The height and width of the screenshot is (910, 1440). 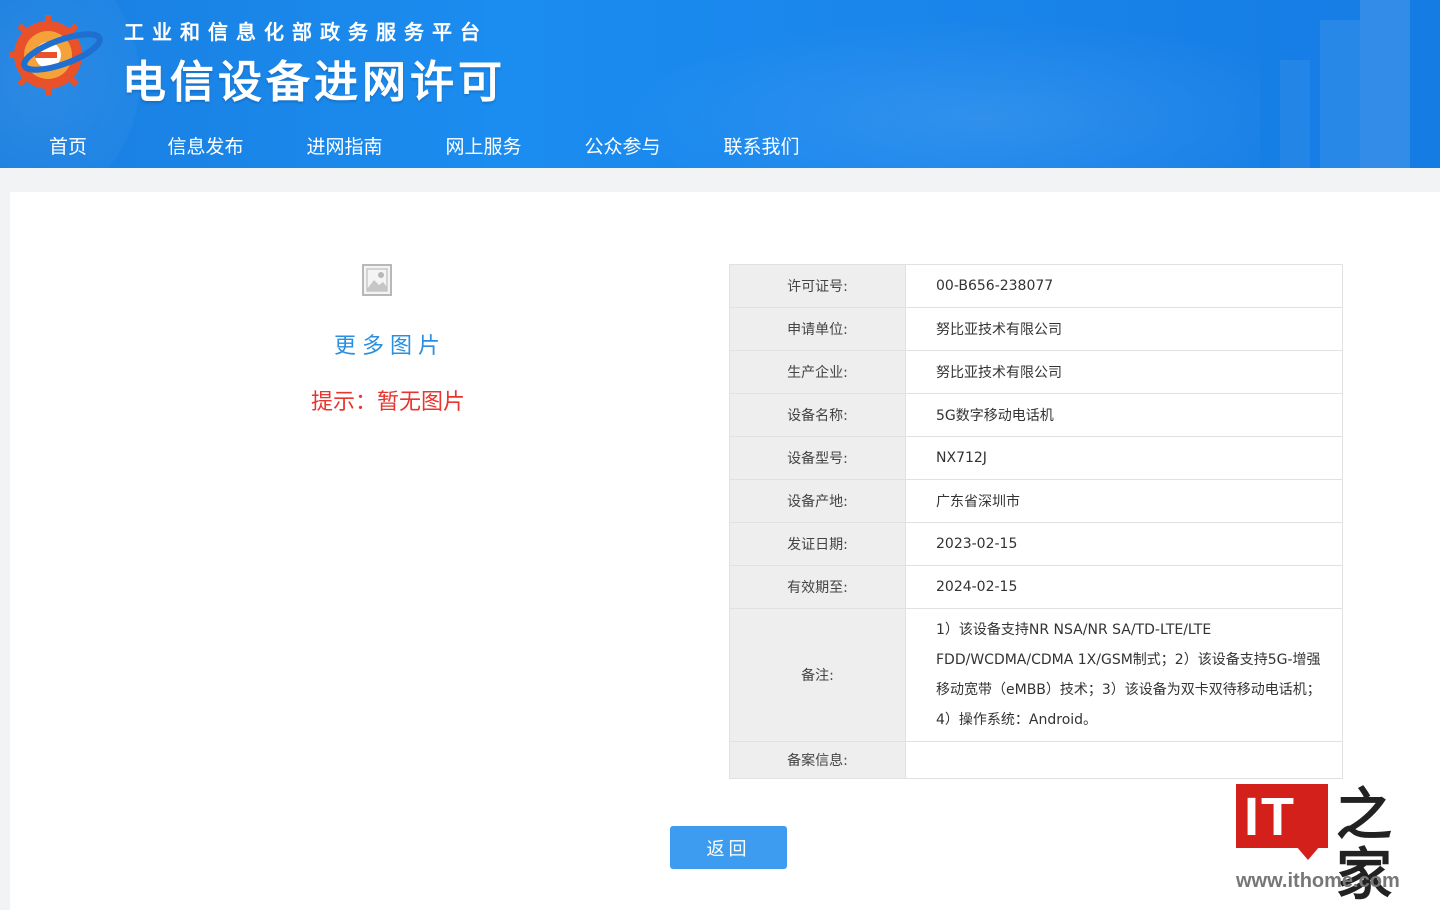 I want to click on ithome-logo-tail, so click(x=1308, y=853).